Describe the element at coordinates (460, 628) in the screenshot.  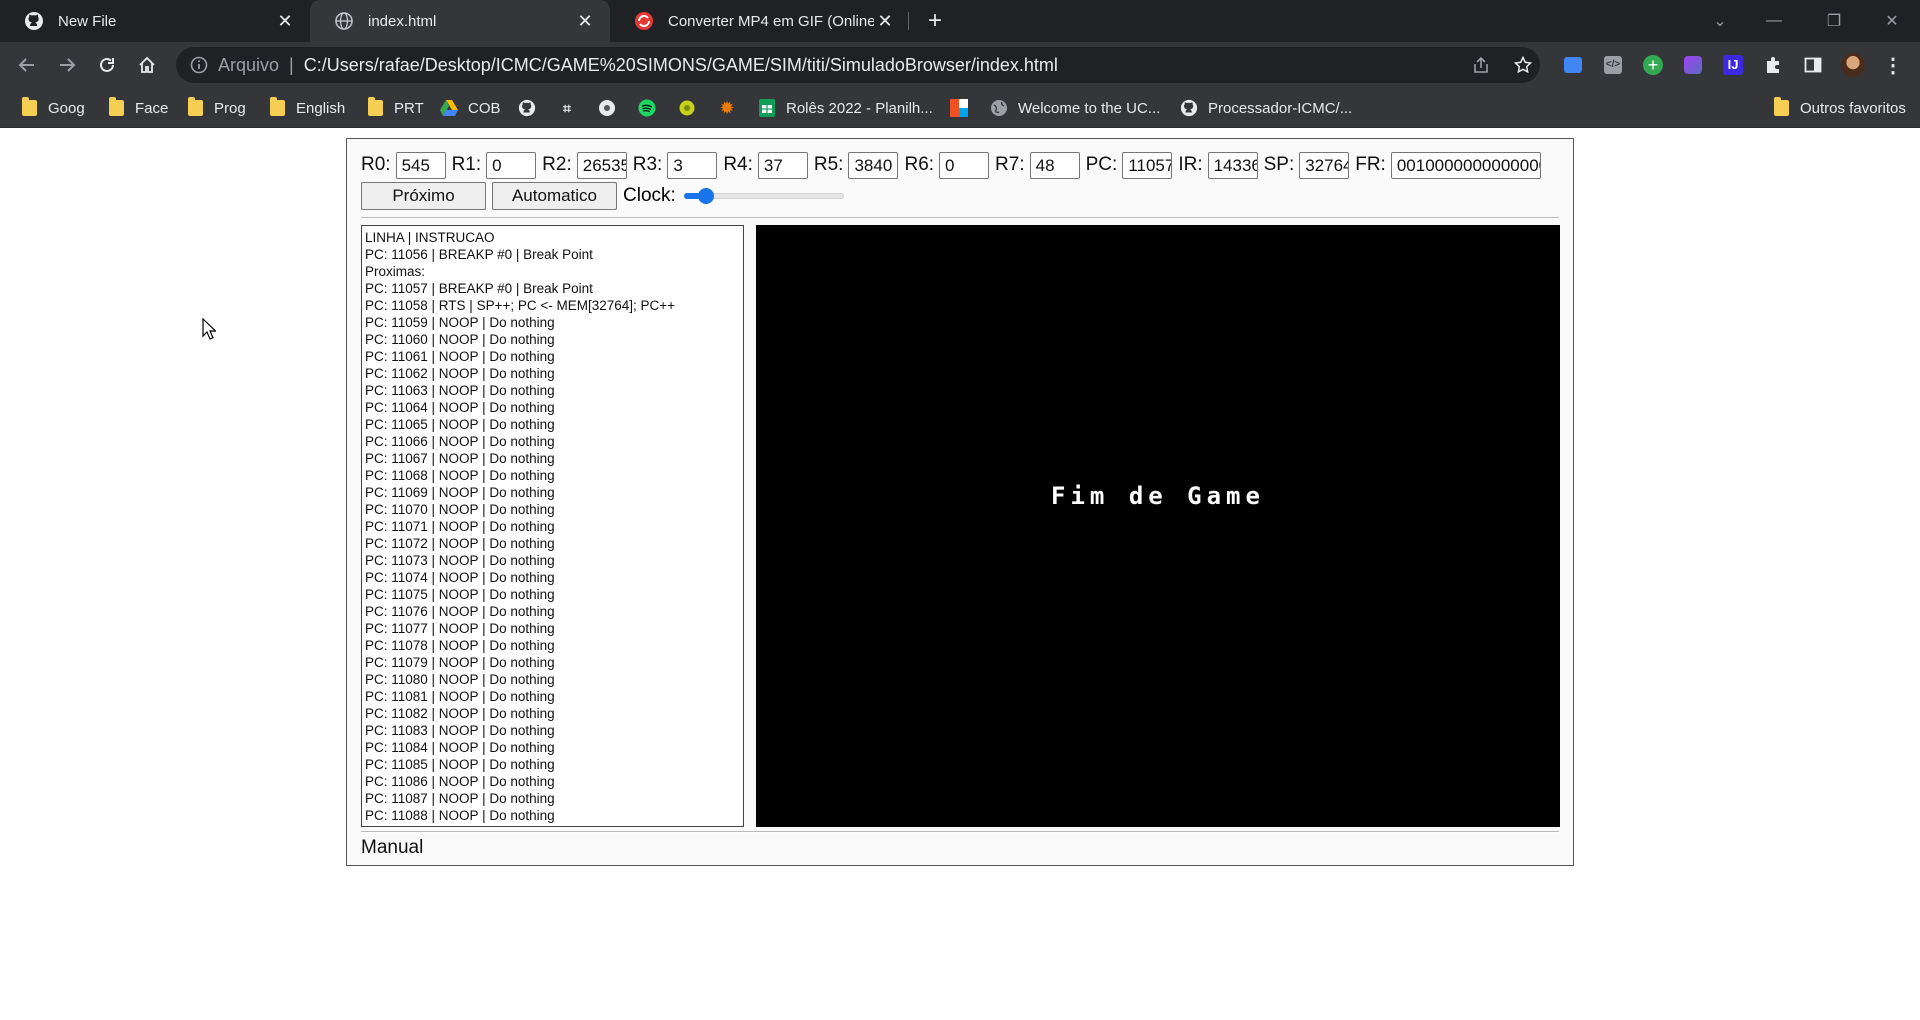
I see `log-line: PC: 11077 | NOOP | Do nothing` at that location.